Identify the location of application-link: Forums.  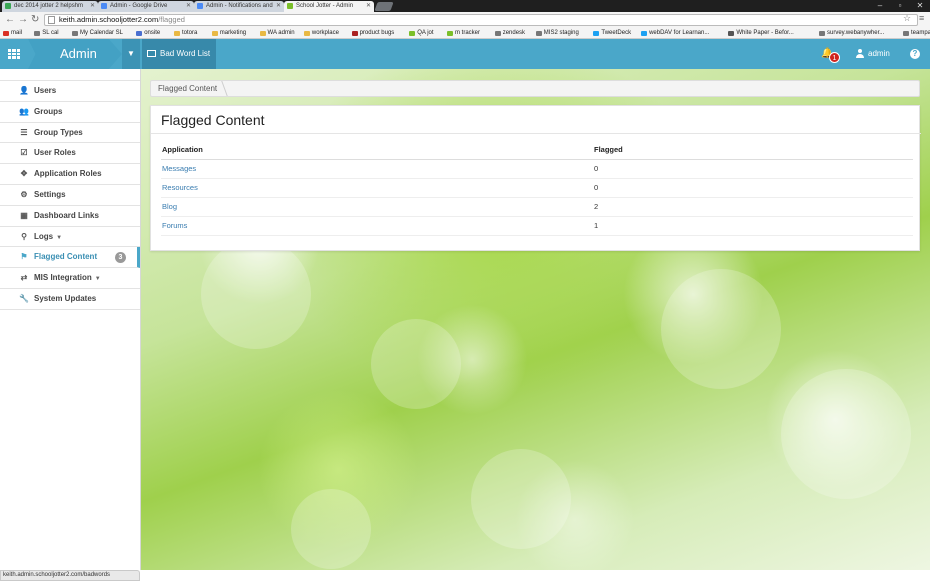
(174, 225).